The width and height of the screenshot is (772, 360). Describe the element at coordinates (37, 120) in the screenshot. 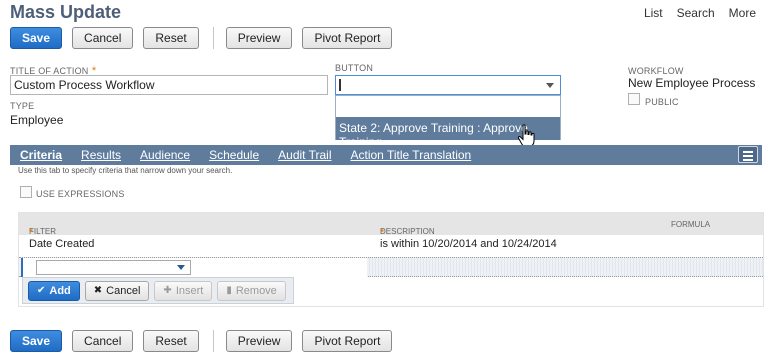

I see `type-value: Employee` at that location.